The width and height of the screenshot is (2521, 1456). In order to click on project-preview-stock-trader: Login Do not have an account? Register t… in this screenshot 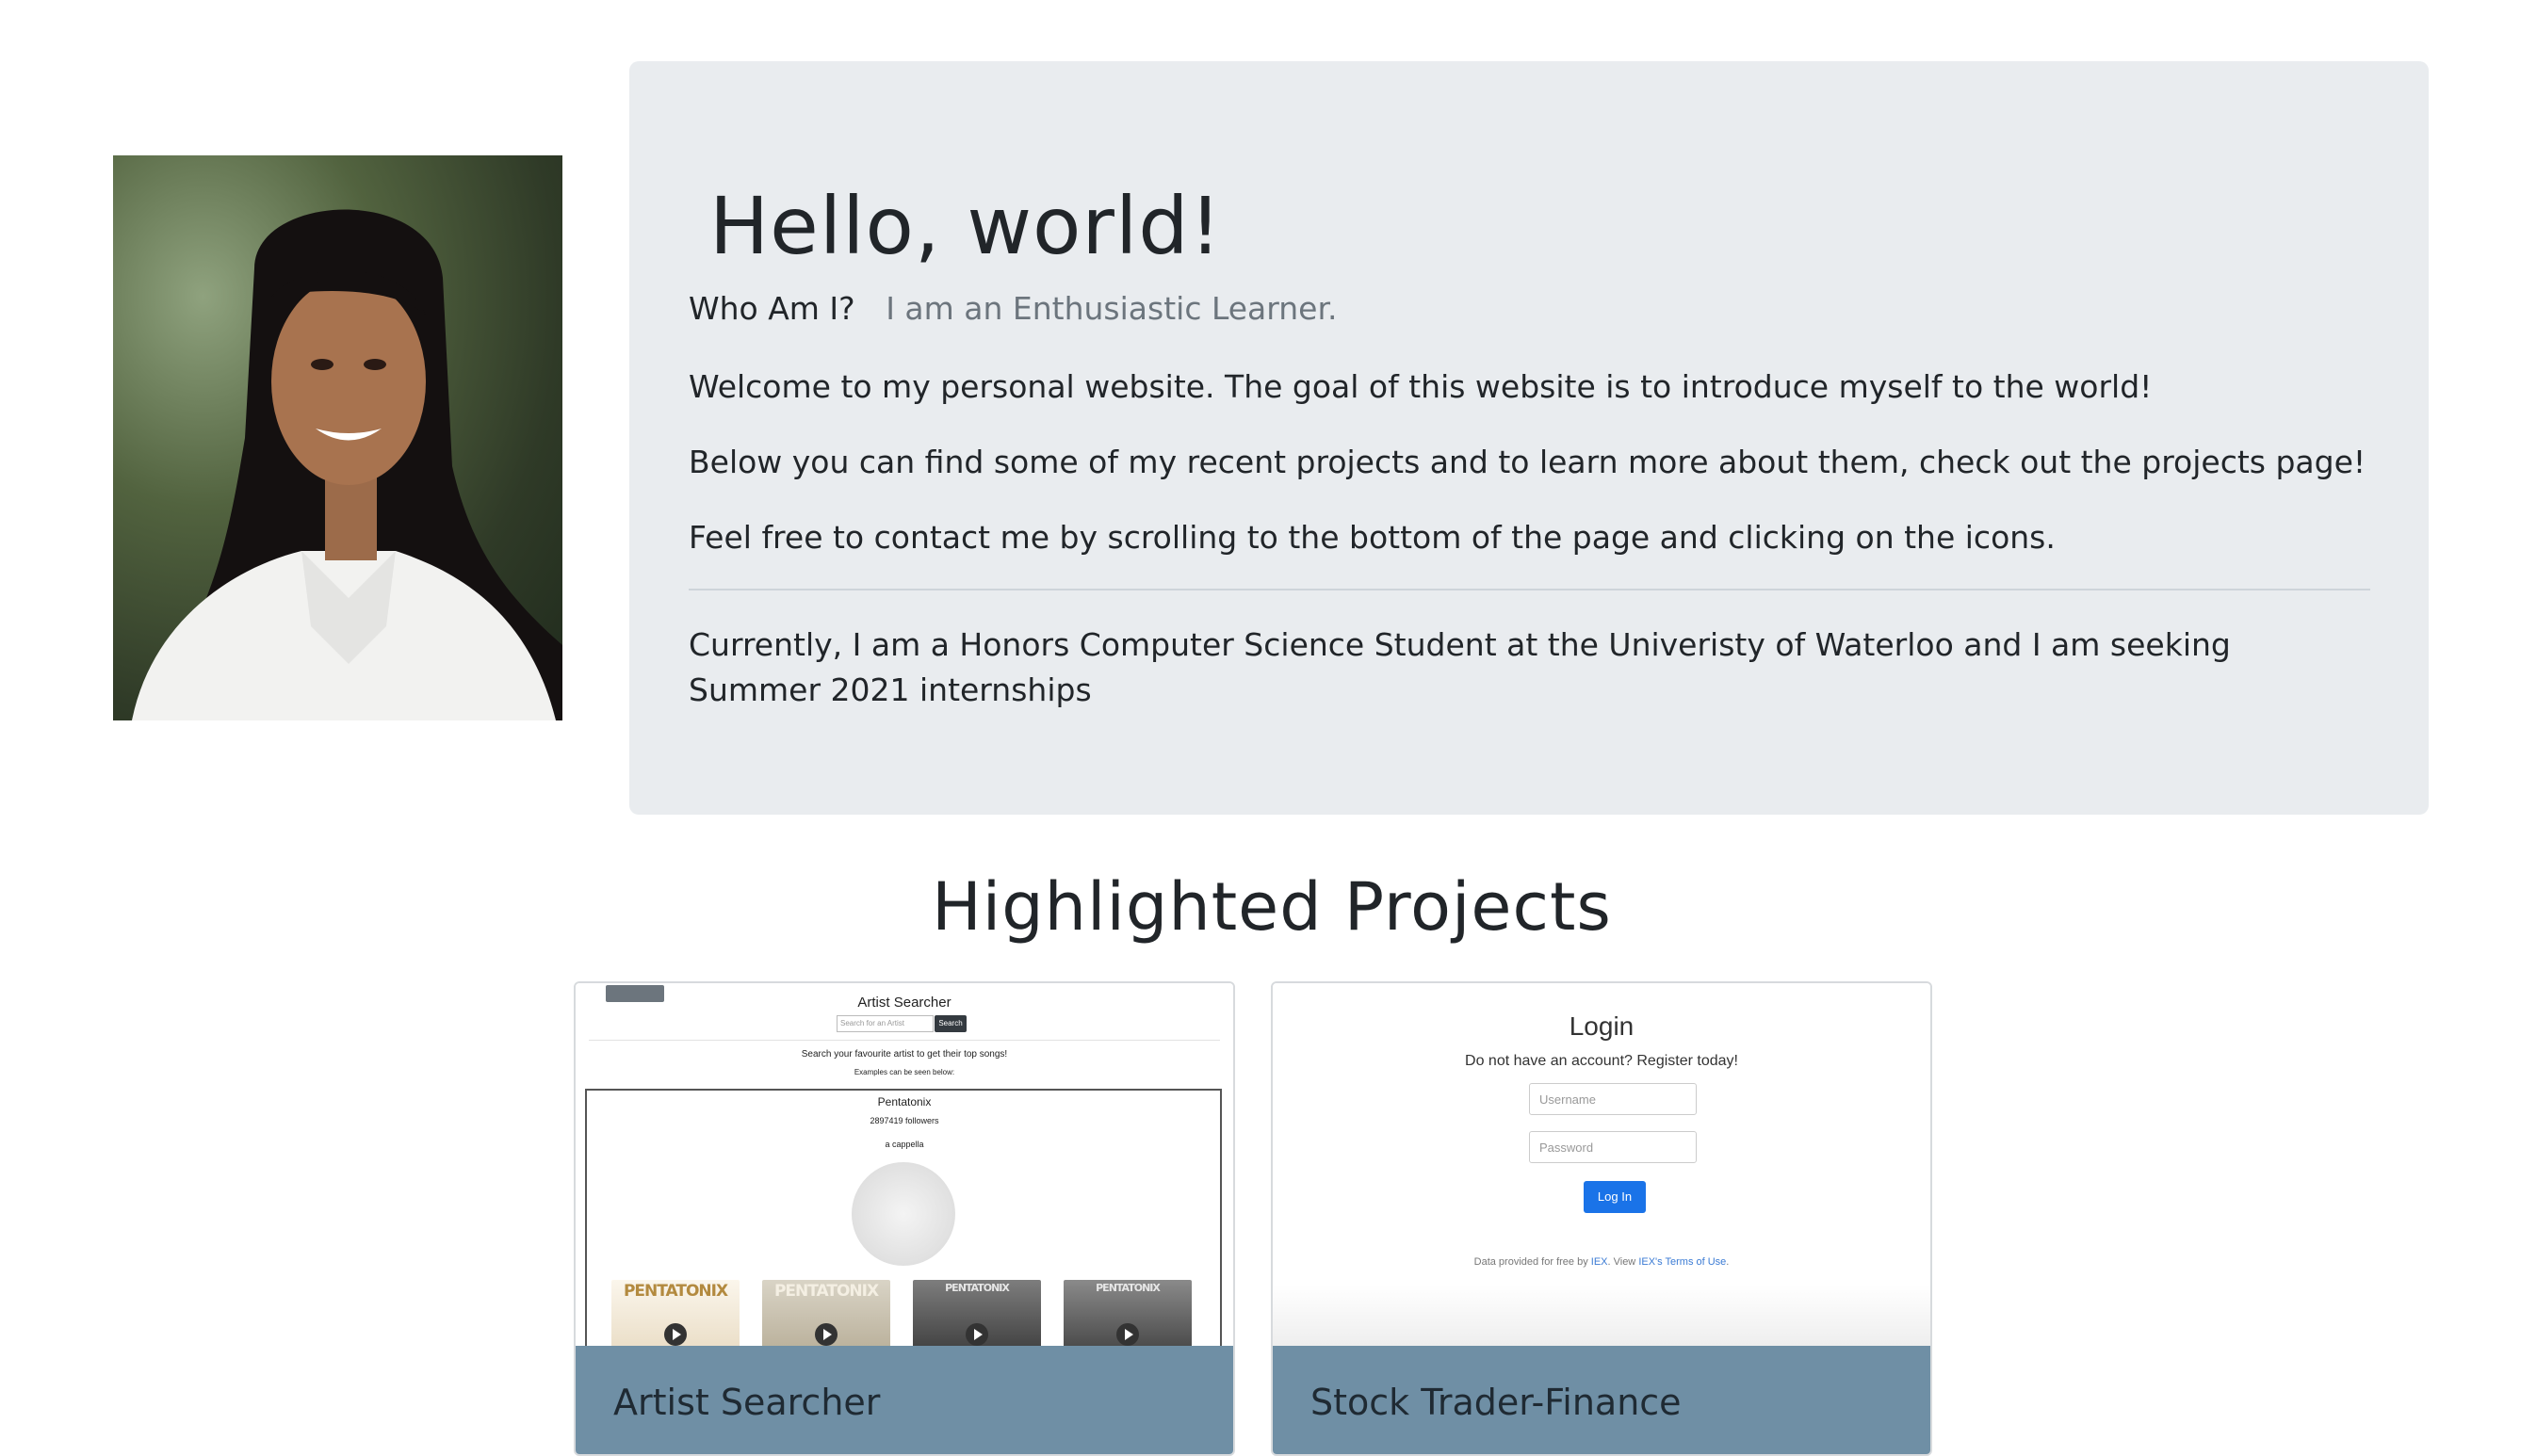, I will do `click(1601, 1164)`.